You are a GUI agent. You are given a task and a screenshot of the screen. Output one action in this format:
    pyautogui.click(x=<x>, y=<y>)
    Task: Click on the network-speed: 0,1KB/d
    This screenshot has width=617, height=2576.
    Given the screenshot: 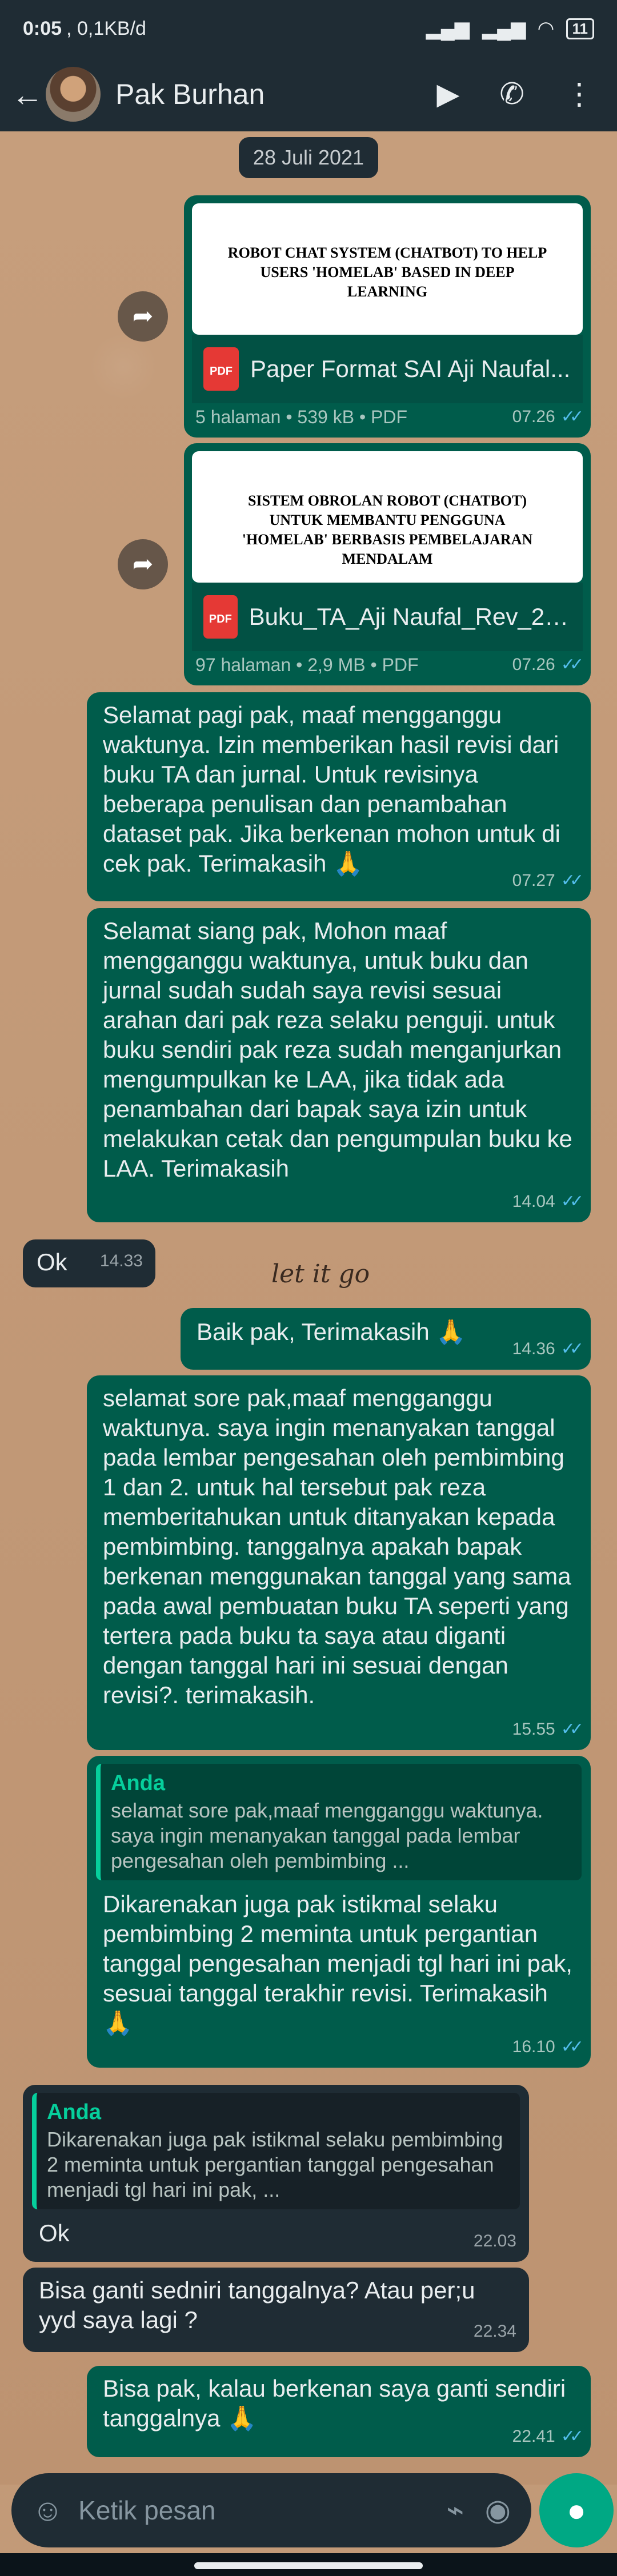 What is the action you would take?
    pyautogui.click(x=112, y=28)
    